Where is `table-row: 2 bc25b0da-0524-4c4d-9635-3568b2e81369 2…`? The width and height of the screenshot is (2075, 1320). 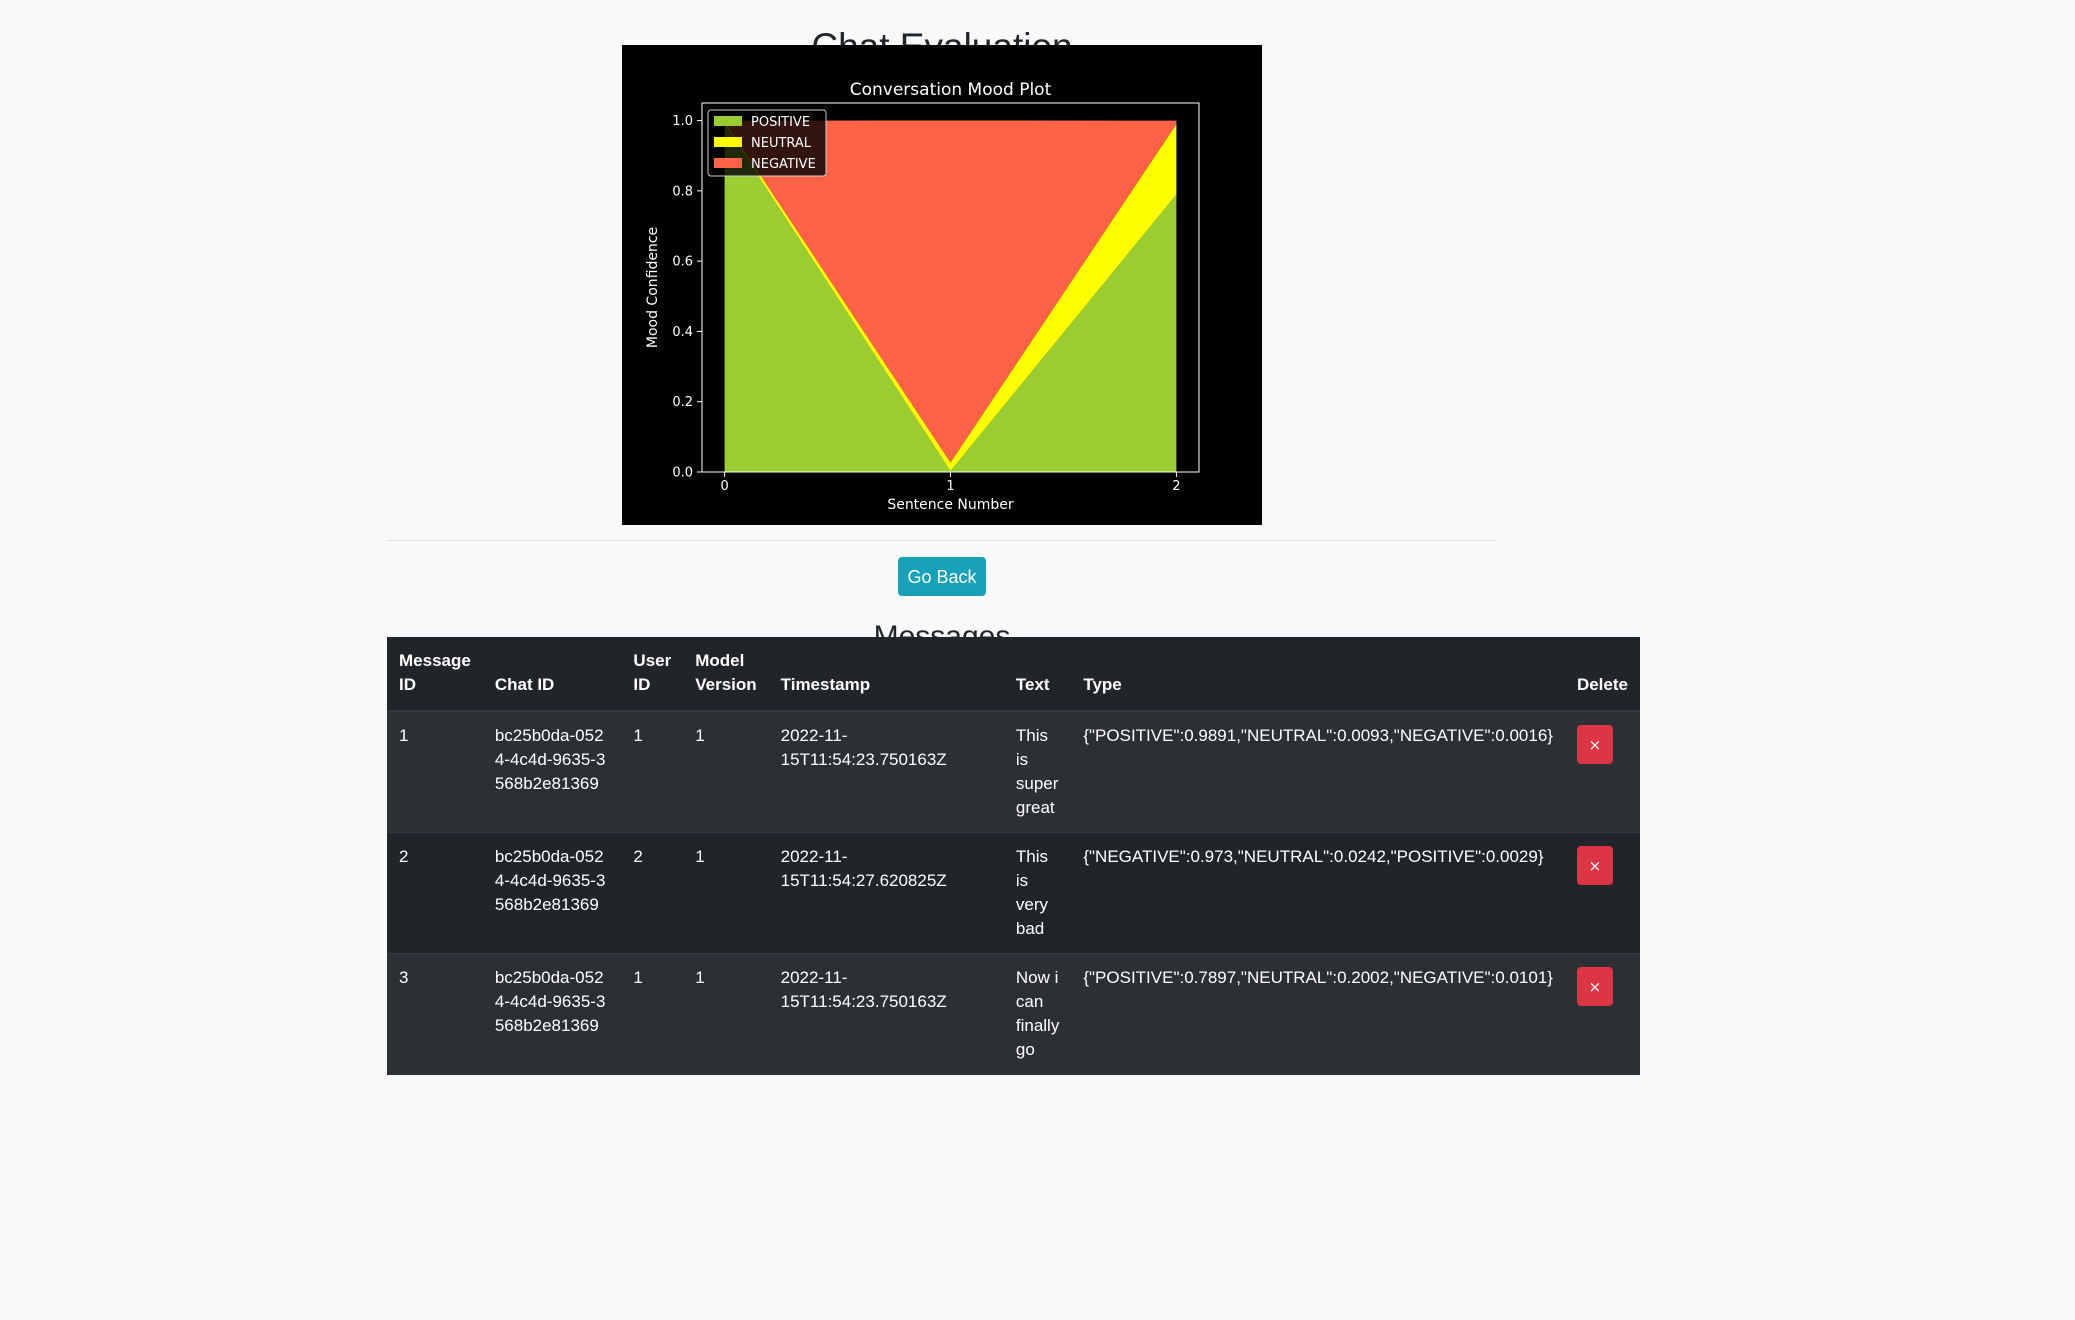
table-row: 2 bc25b0da-0524-4c4d-9635-3568b2e81369 2… is located at coordinates (1013, 893).